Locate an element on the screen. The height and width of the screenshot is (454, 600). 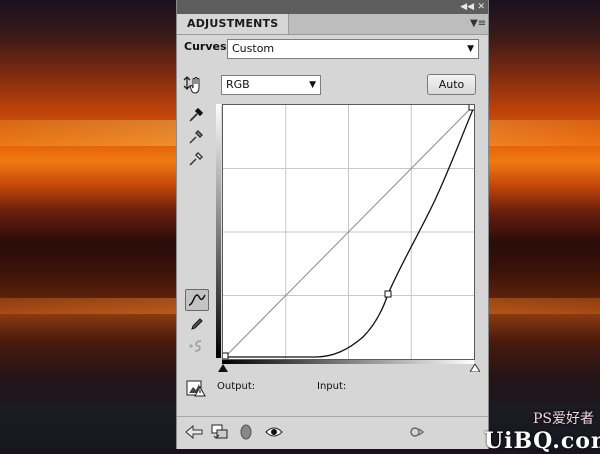
channel-dropdown: RGB ▼ is located at coordinates (271, 85).